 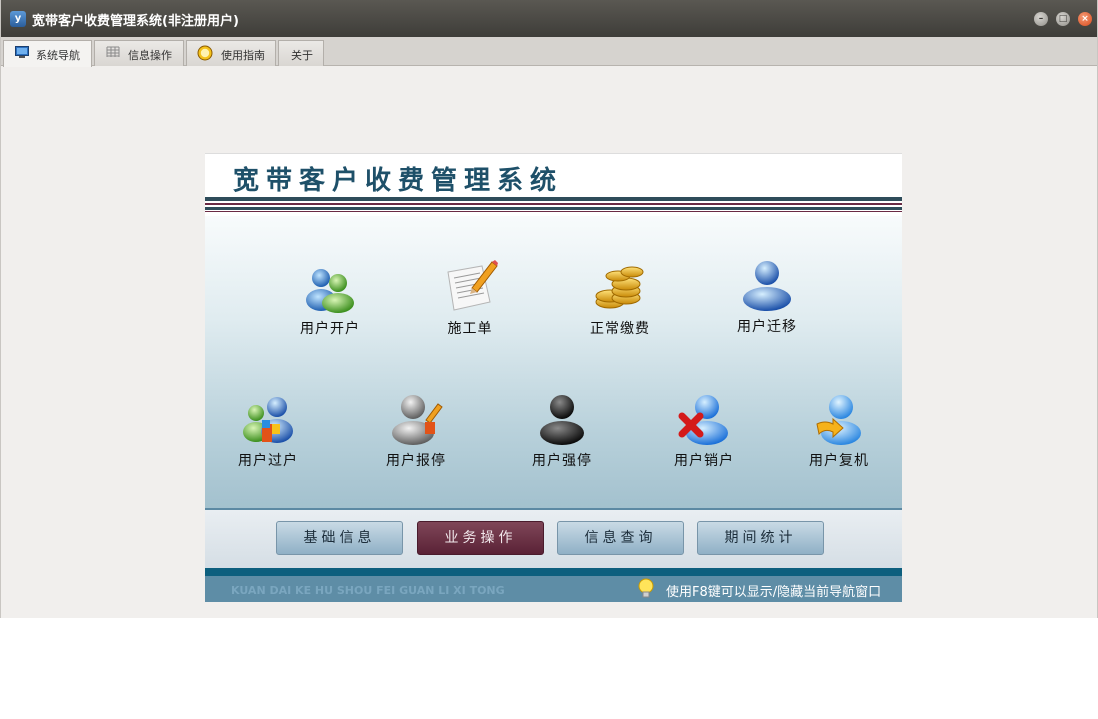 What do you see at coordinates (150, 55) in the screenshot?
I see `tab-label: 信息操作` at bounding box center [150, 55].